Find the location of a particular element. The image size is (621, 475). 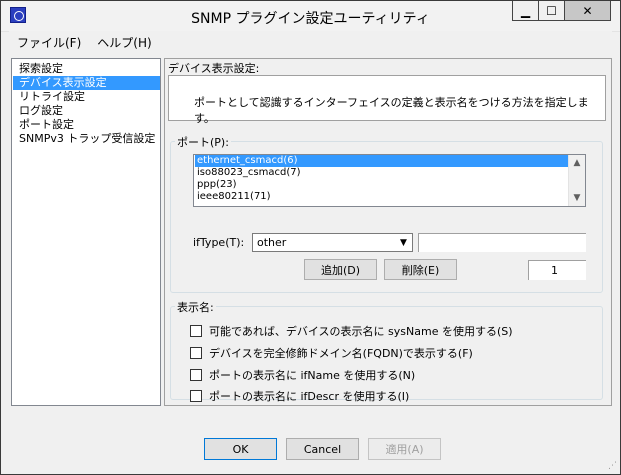

title-bar: SNMP プラグイン設定ユーティリティ ▁ ☐ ✕ is located at coordinates (310, 16).